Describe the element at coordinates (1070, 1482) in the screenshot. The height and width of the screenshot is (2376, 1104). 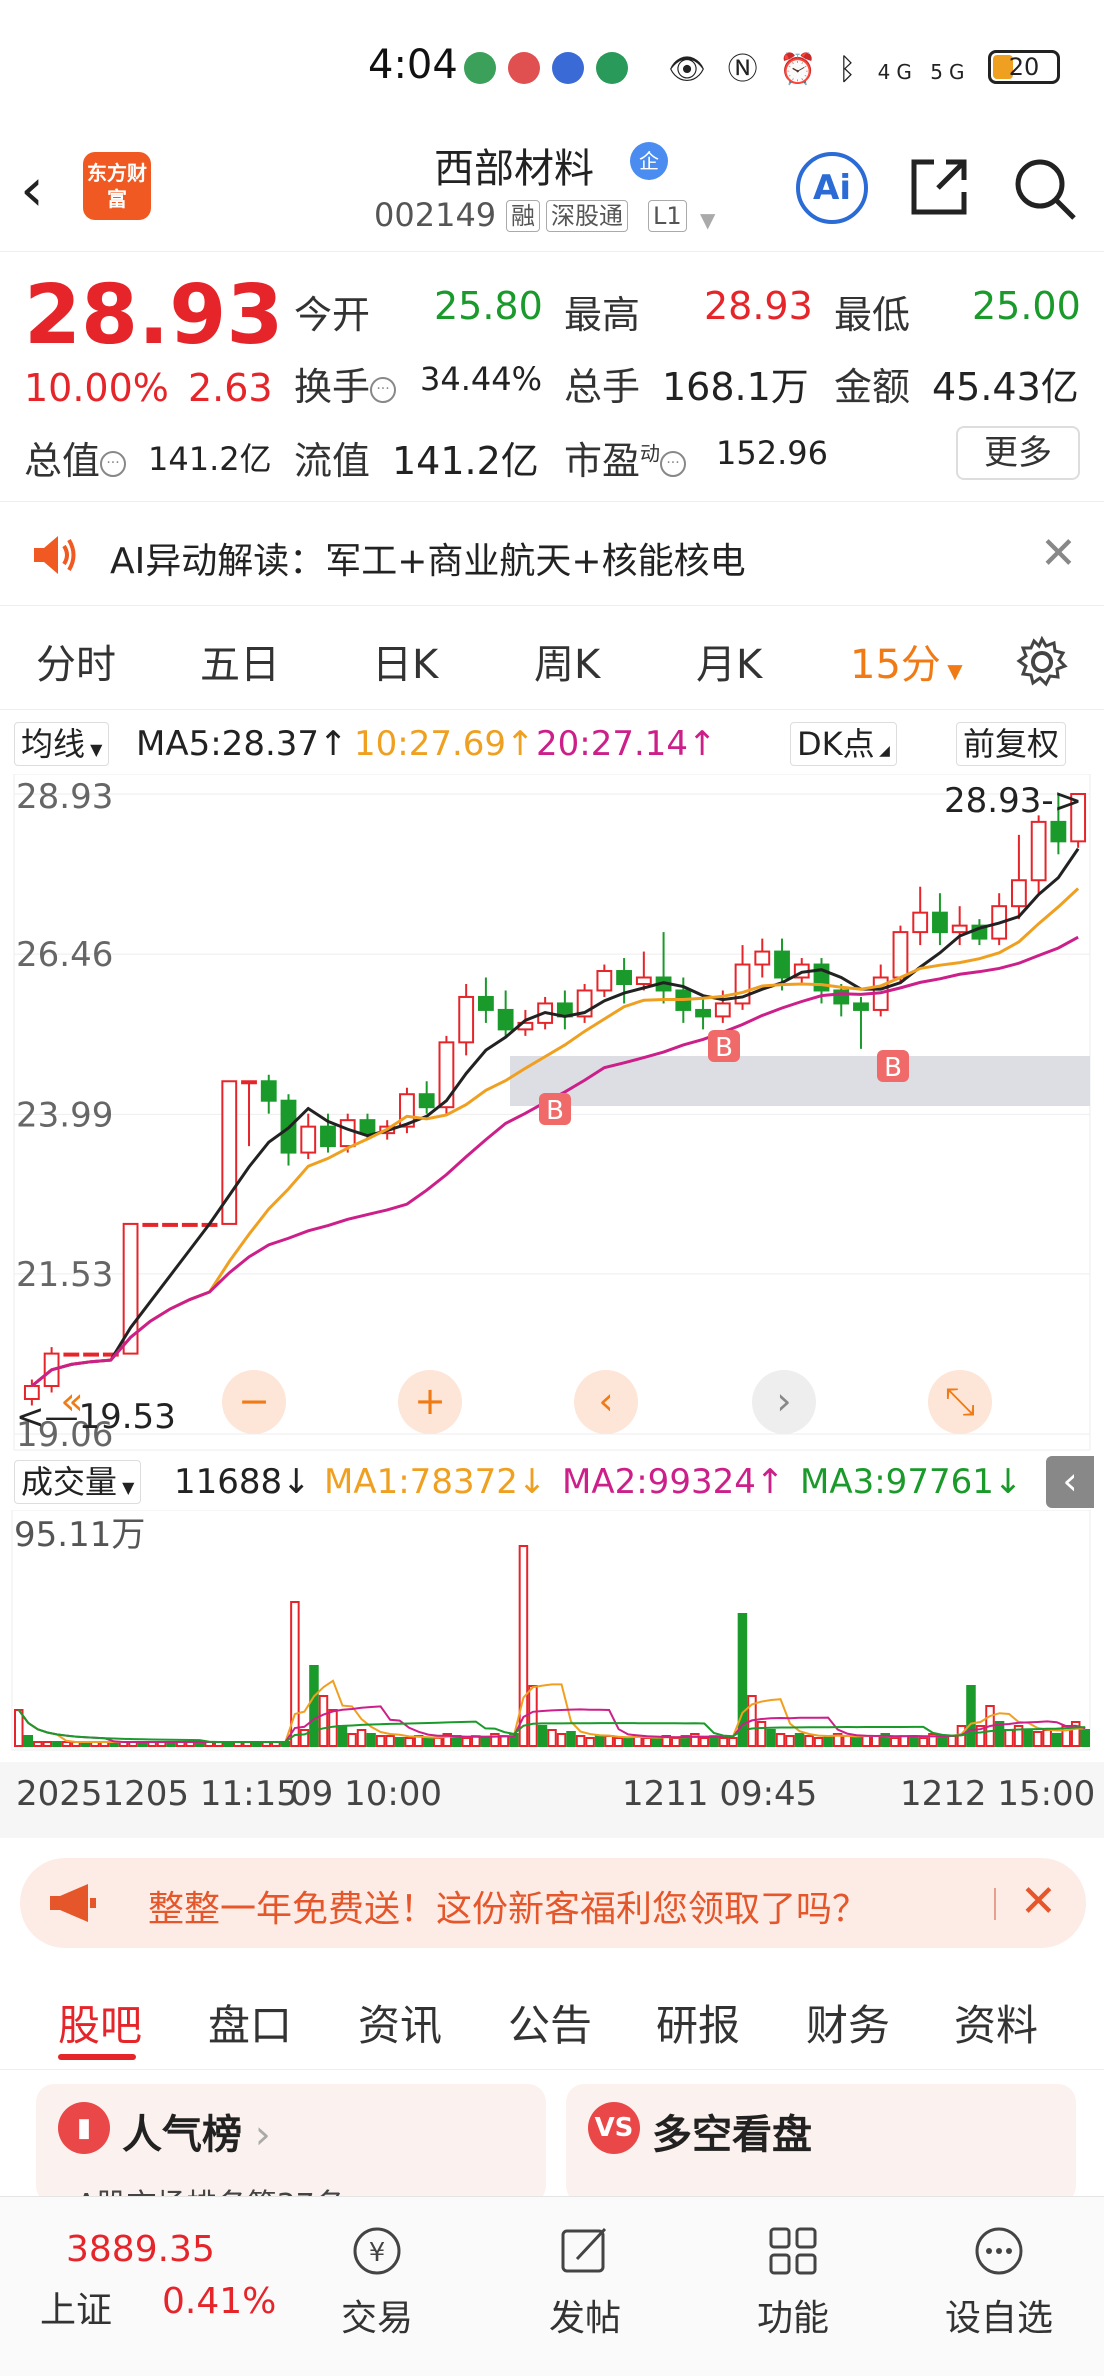
I see `collapse-panel-button: ‹` at that location.